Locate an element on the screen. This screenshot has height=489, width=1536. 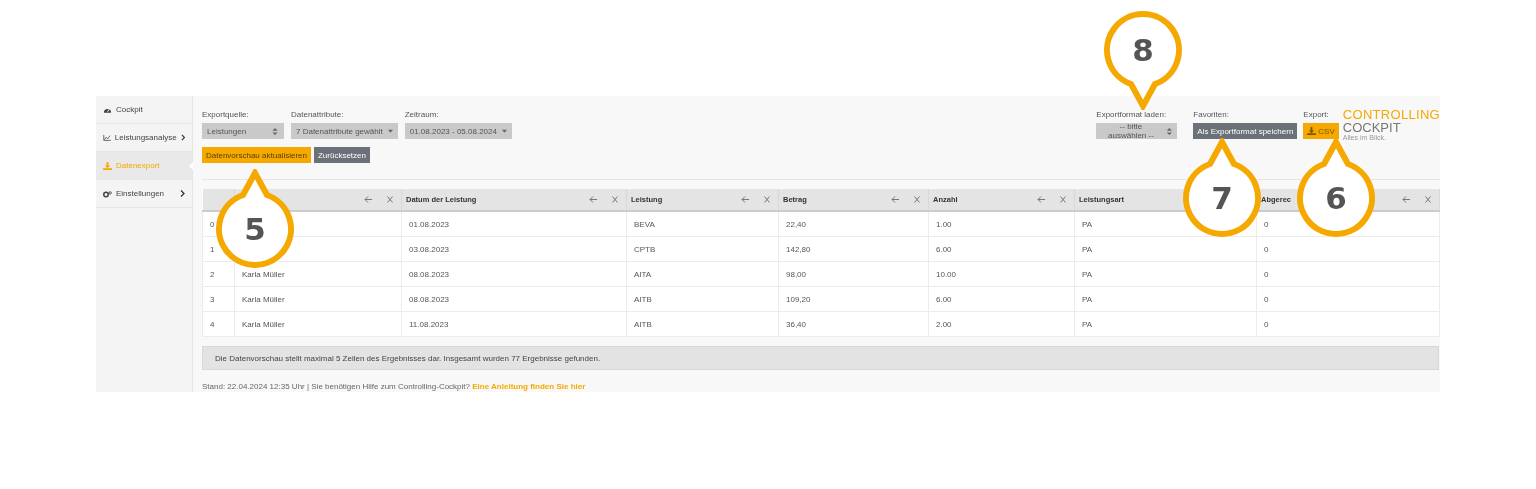
sidebar-item: Einstellungen is located at coordinates (144, 194).